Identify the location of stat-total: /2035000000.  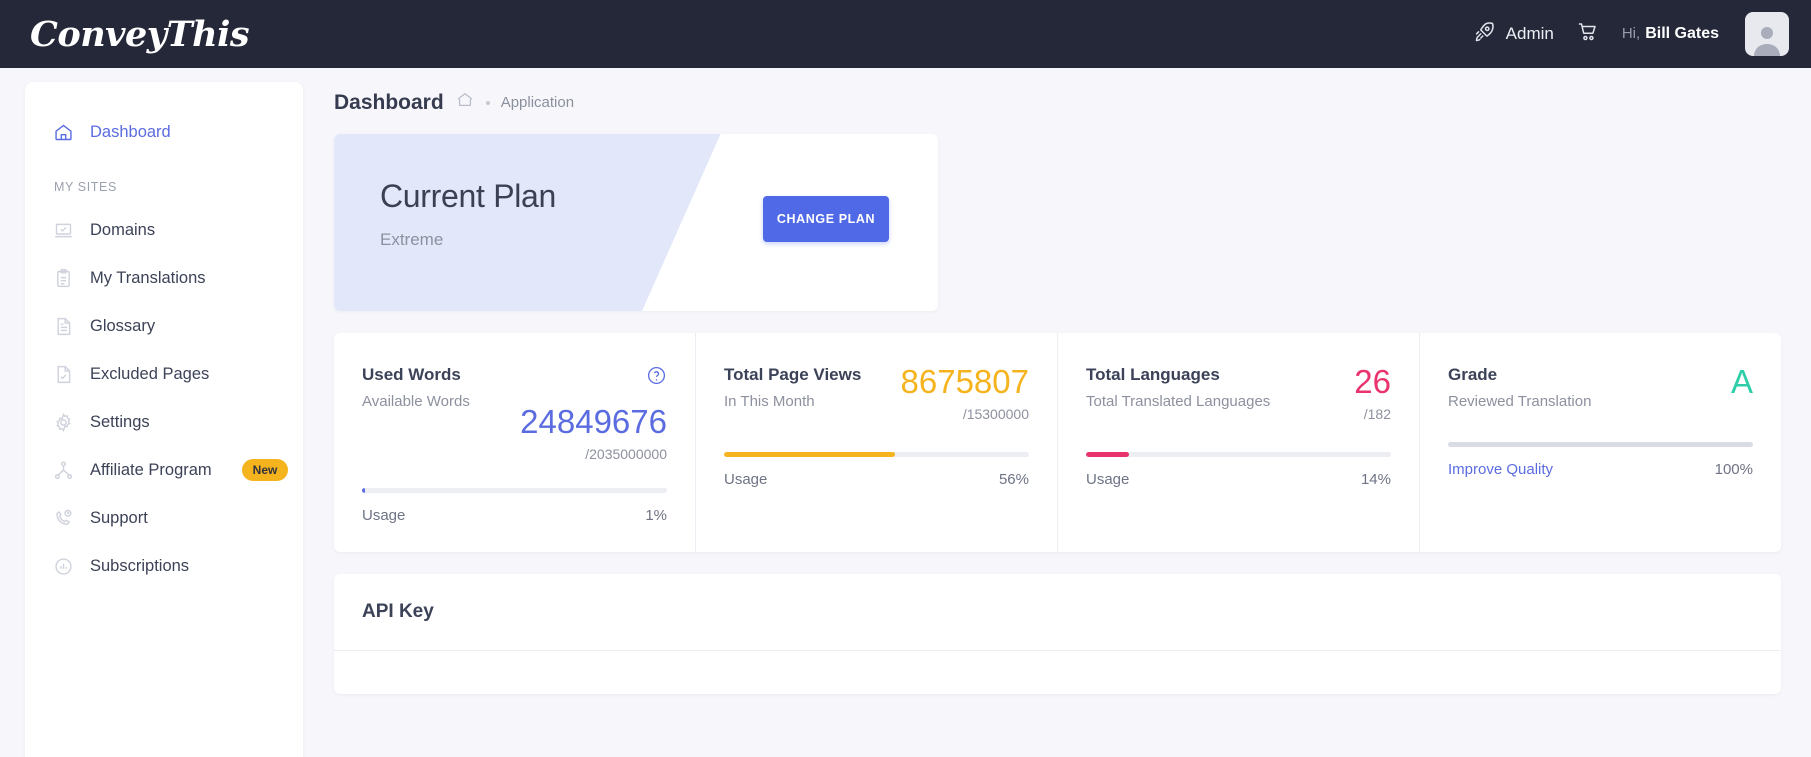
(626, 454).